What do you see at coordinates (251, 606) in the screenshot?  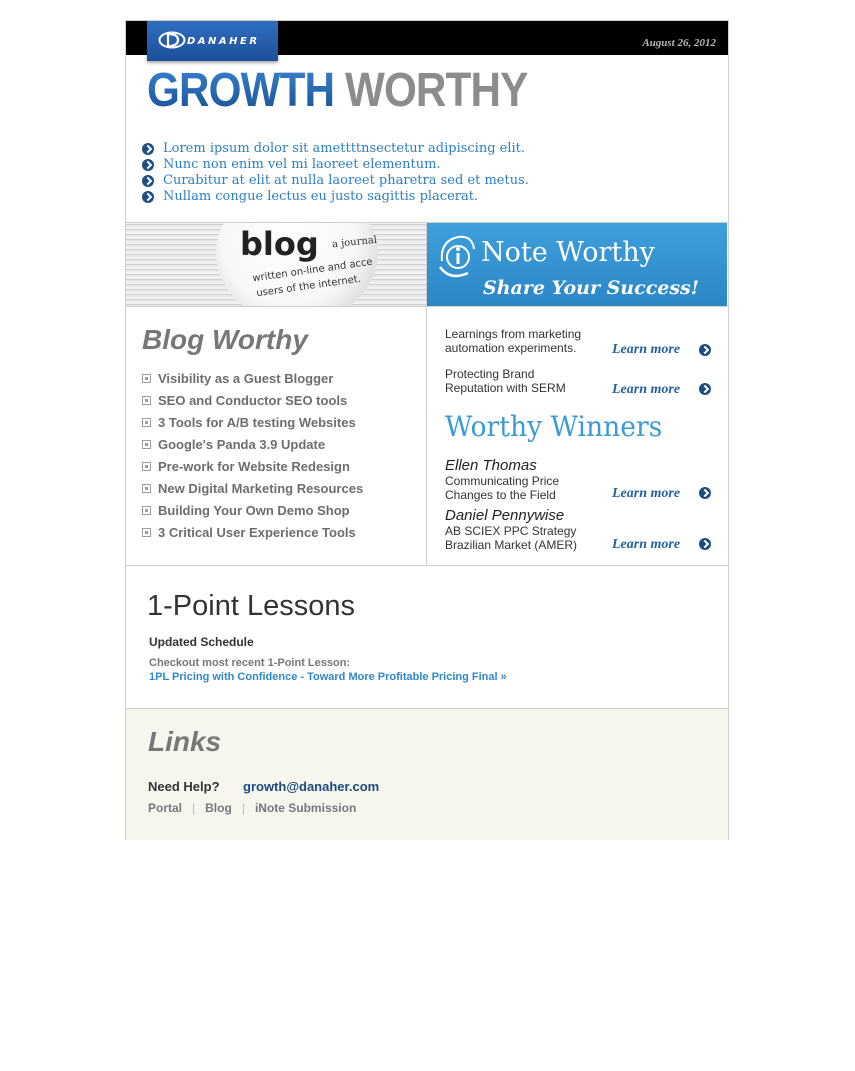 I see `lessons-heading: 1-Point Lessons` at bounding box center [251, 606].